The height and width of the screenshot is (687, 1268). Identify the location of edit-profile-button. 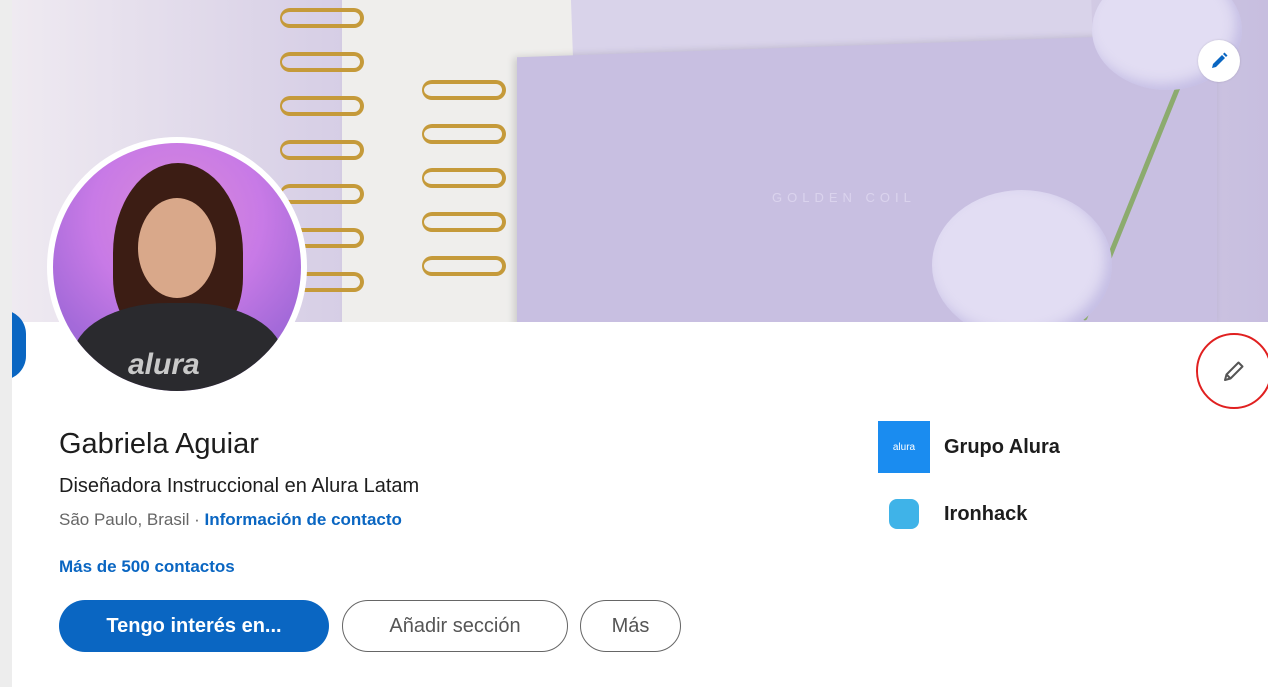
(1232, 371).